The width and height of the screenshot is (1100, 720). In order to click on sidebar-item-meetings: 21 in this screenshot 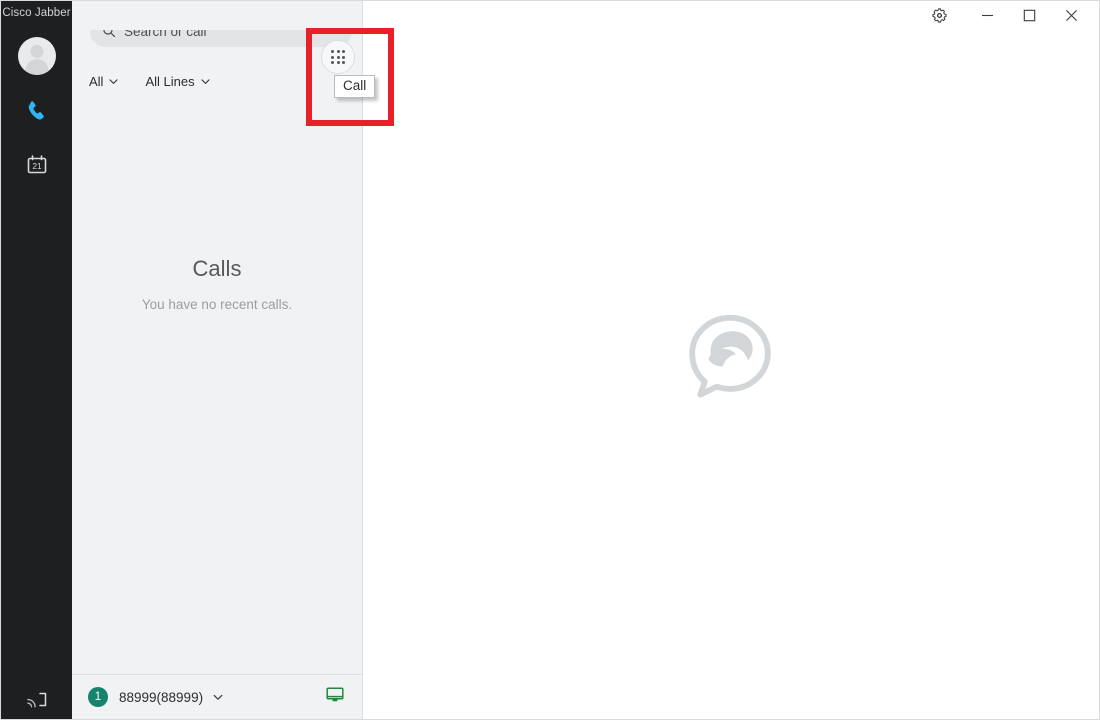, I will do `click(37, 165)`.